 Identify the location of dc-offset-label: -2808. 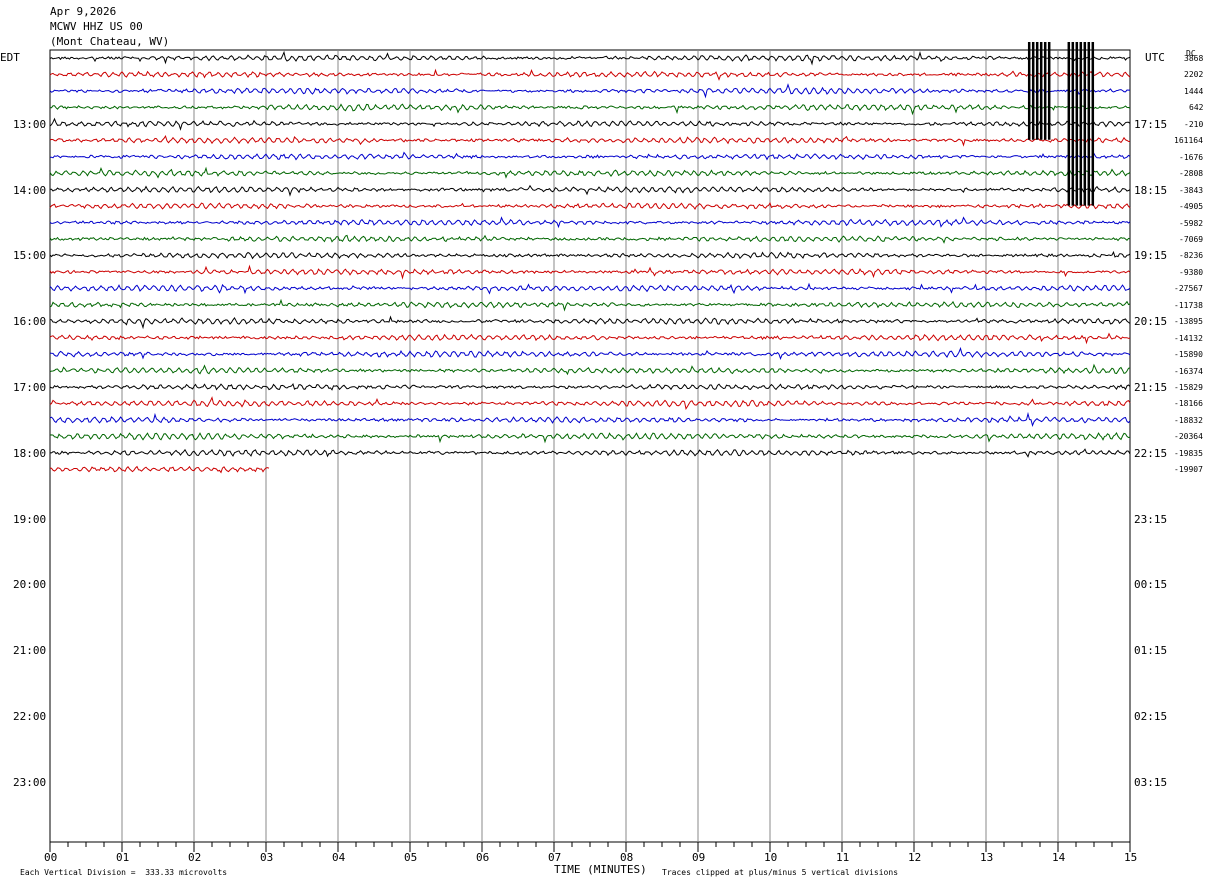
(1191, 174).